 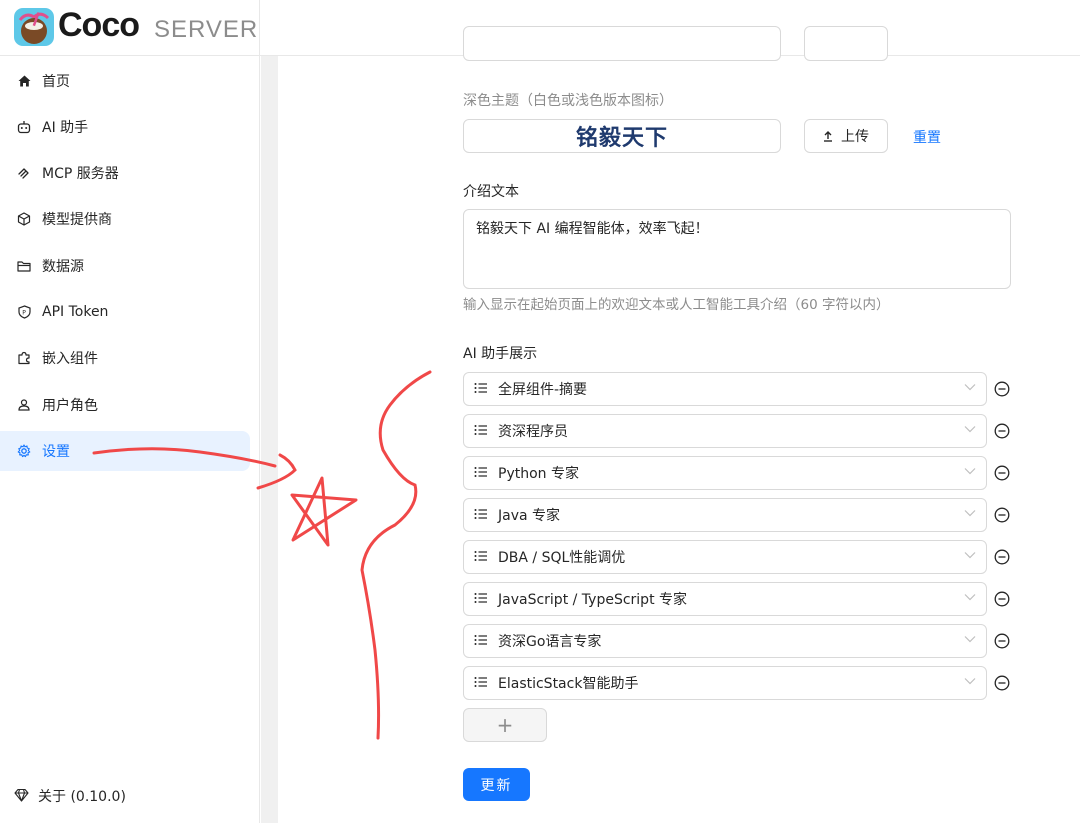 What do you see at coordinates (538, 474) in the screenshot?
I see `assistant-select-value: Python 专家` at bounding box center [538, 474].